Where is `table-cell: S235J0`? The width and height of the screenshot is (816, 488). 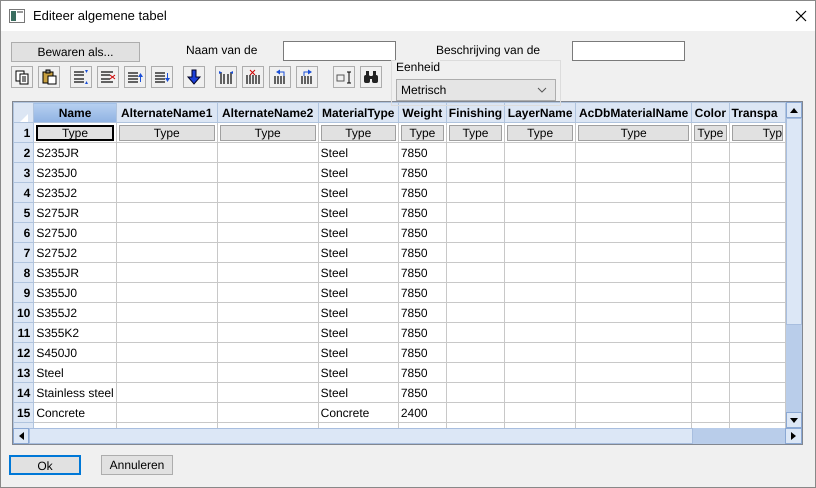
table-cell: S235J0 is located at coordinates (57, 173).